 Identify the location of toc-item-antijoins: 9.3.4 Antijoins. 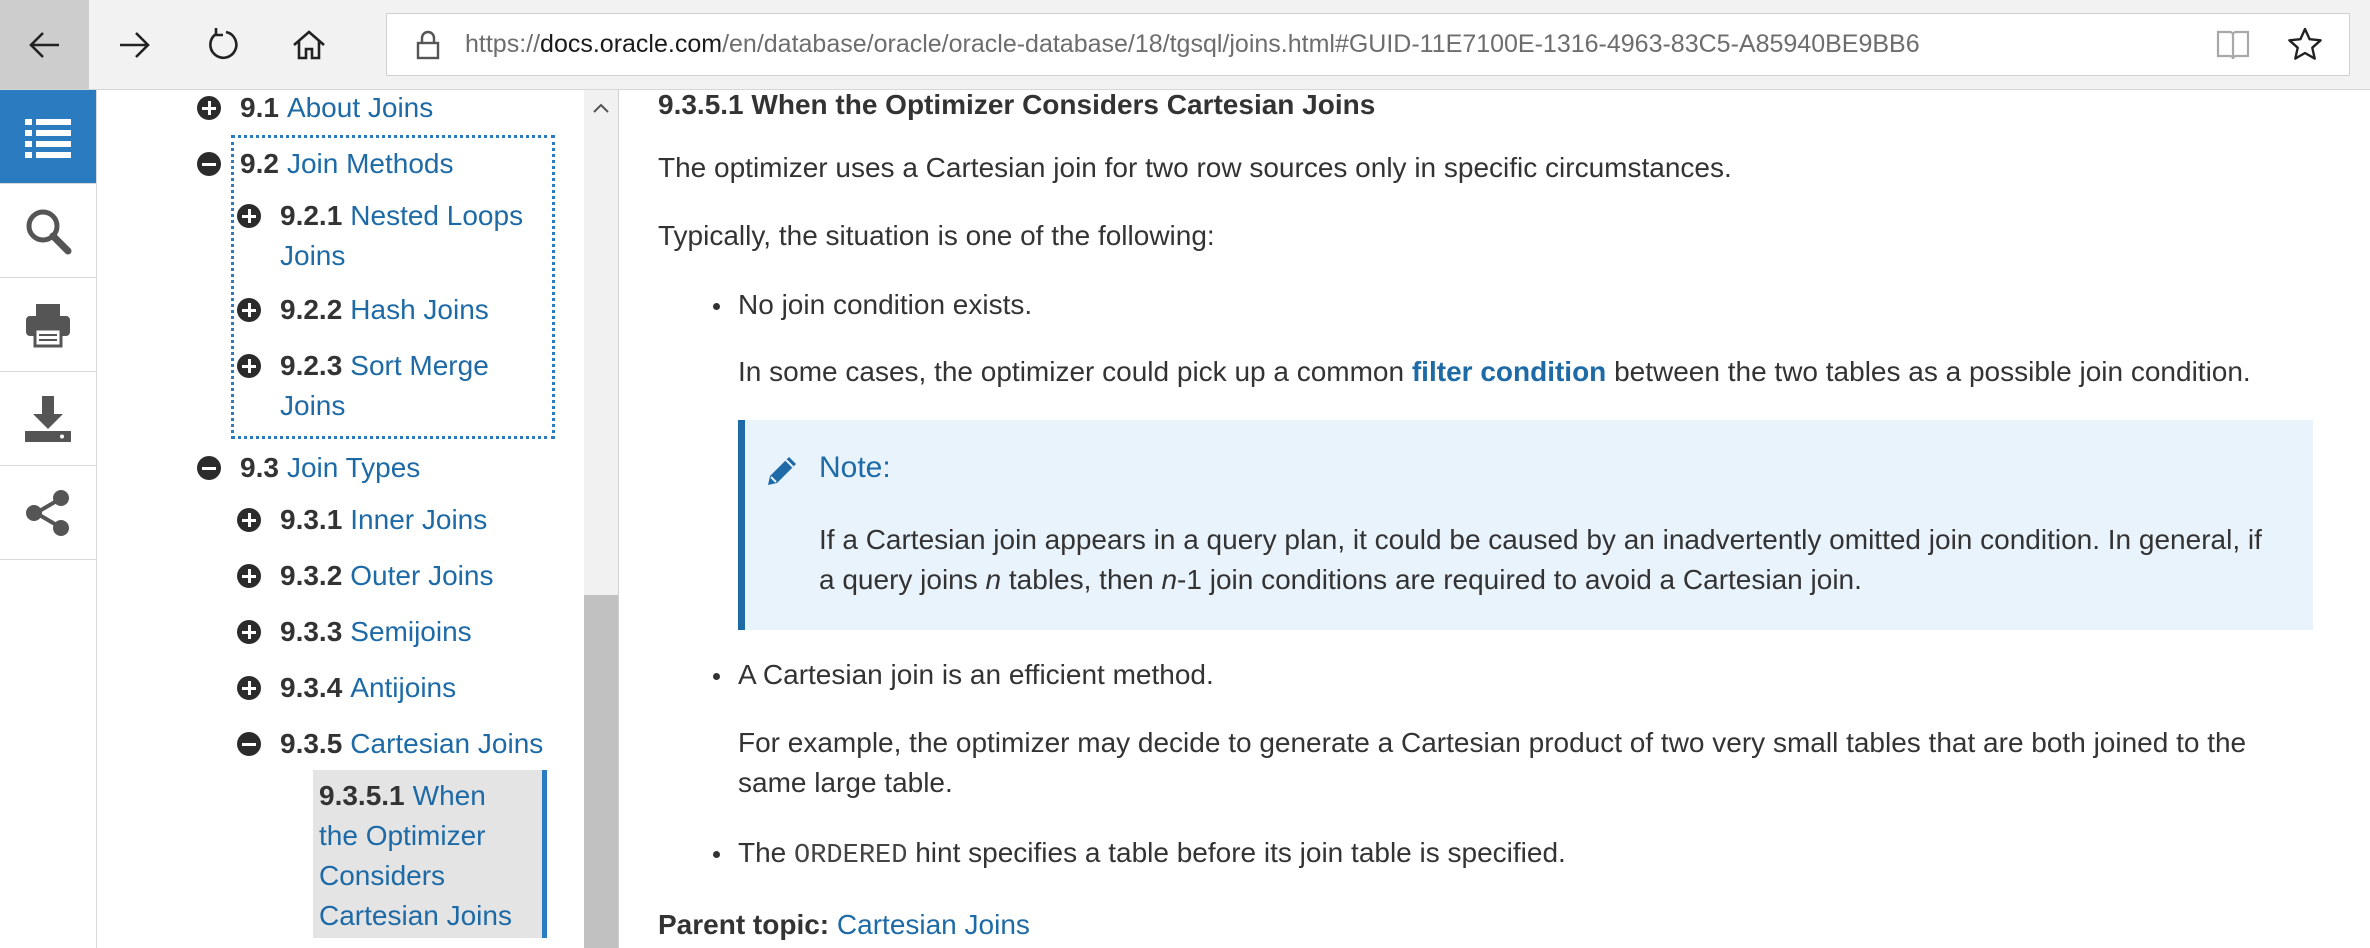
(368, 688).